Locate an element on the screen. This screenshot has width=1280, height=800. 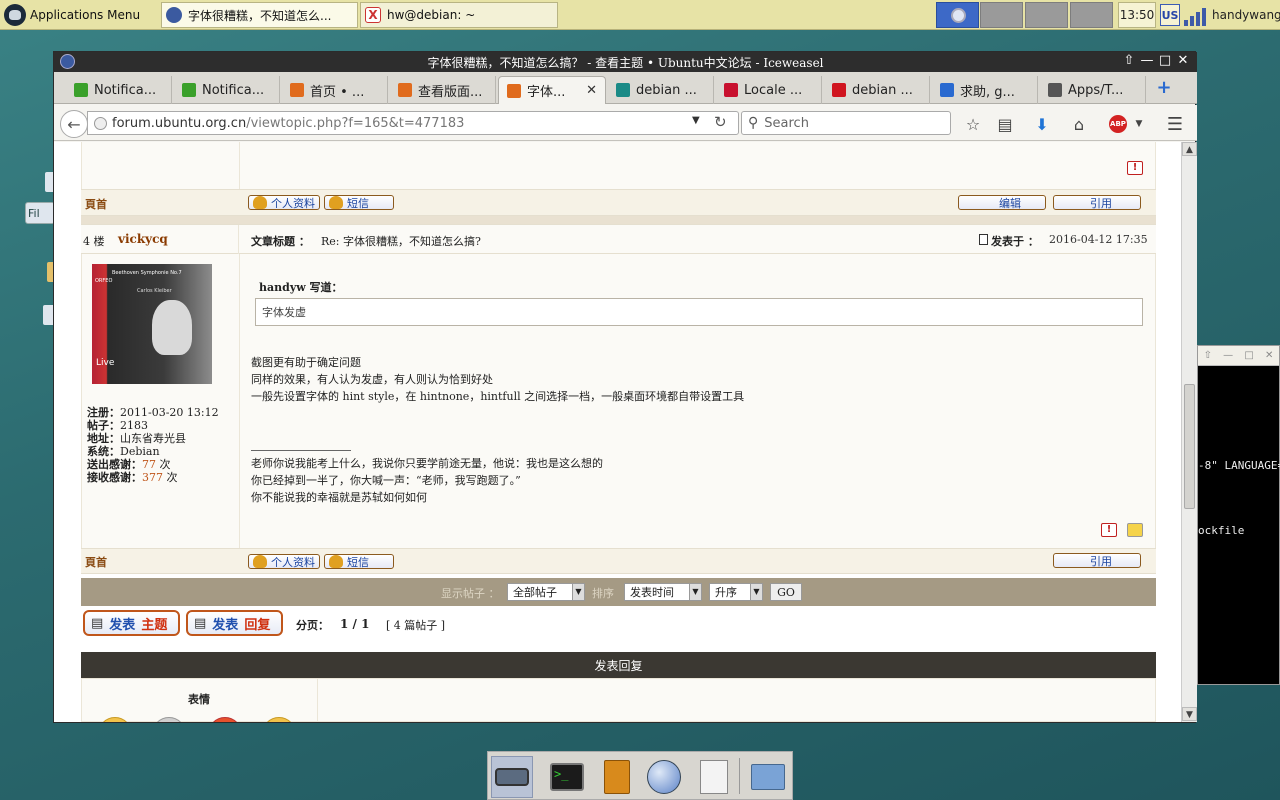
clock: 13:50 is located at coordinates (1137, 15).